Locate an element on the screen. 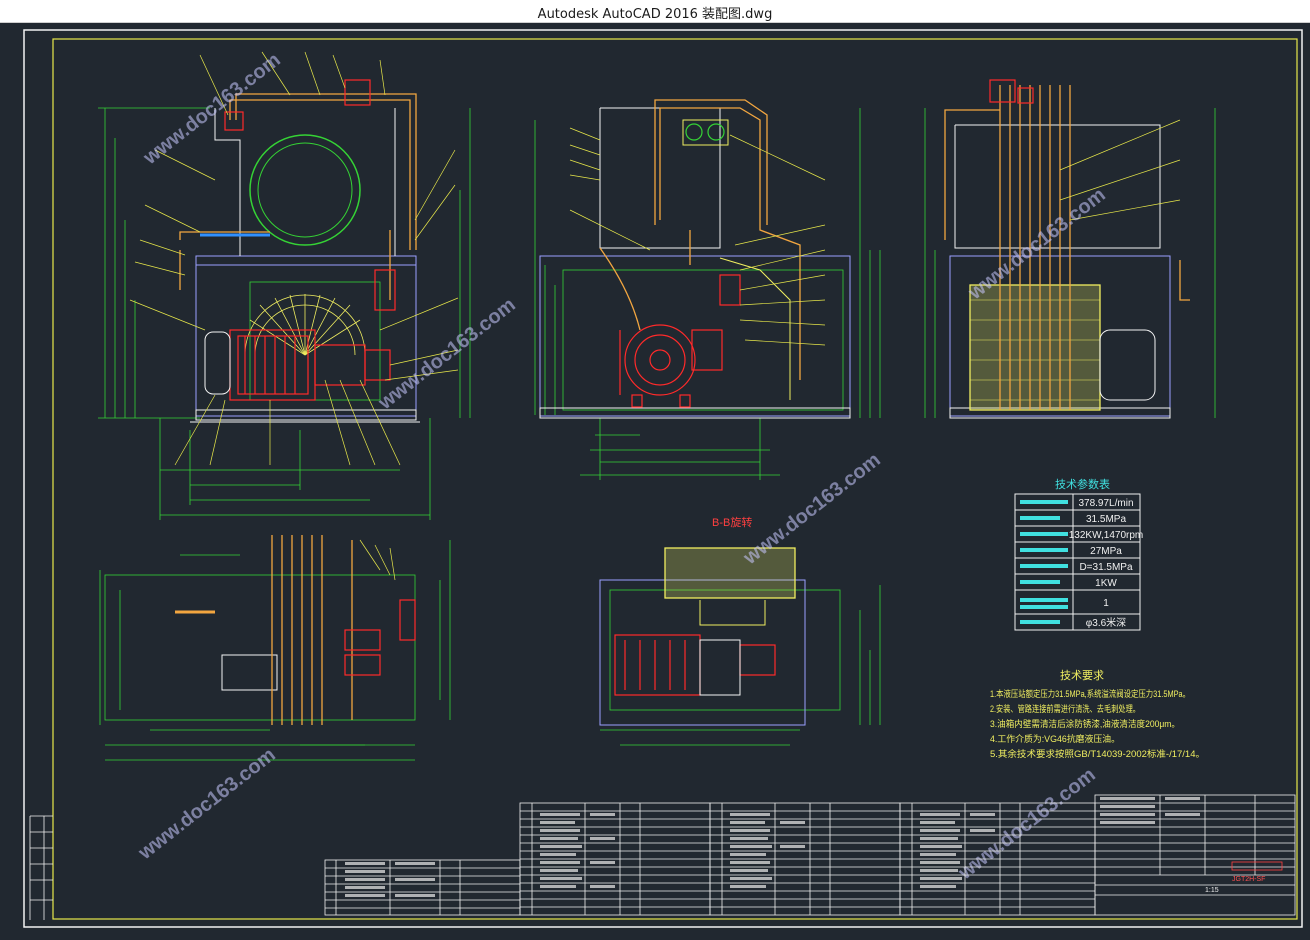 Image resolution: width=1310 pixels, height=940 pixels. drawing-number: JGT2H-SF is located at coordinates (1248, 879).